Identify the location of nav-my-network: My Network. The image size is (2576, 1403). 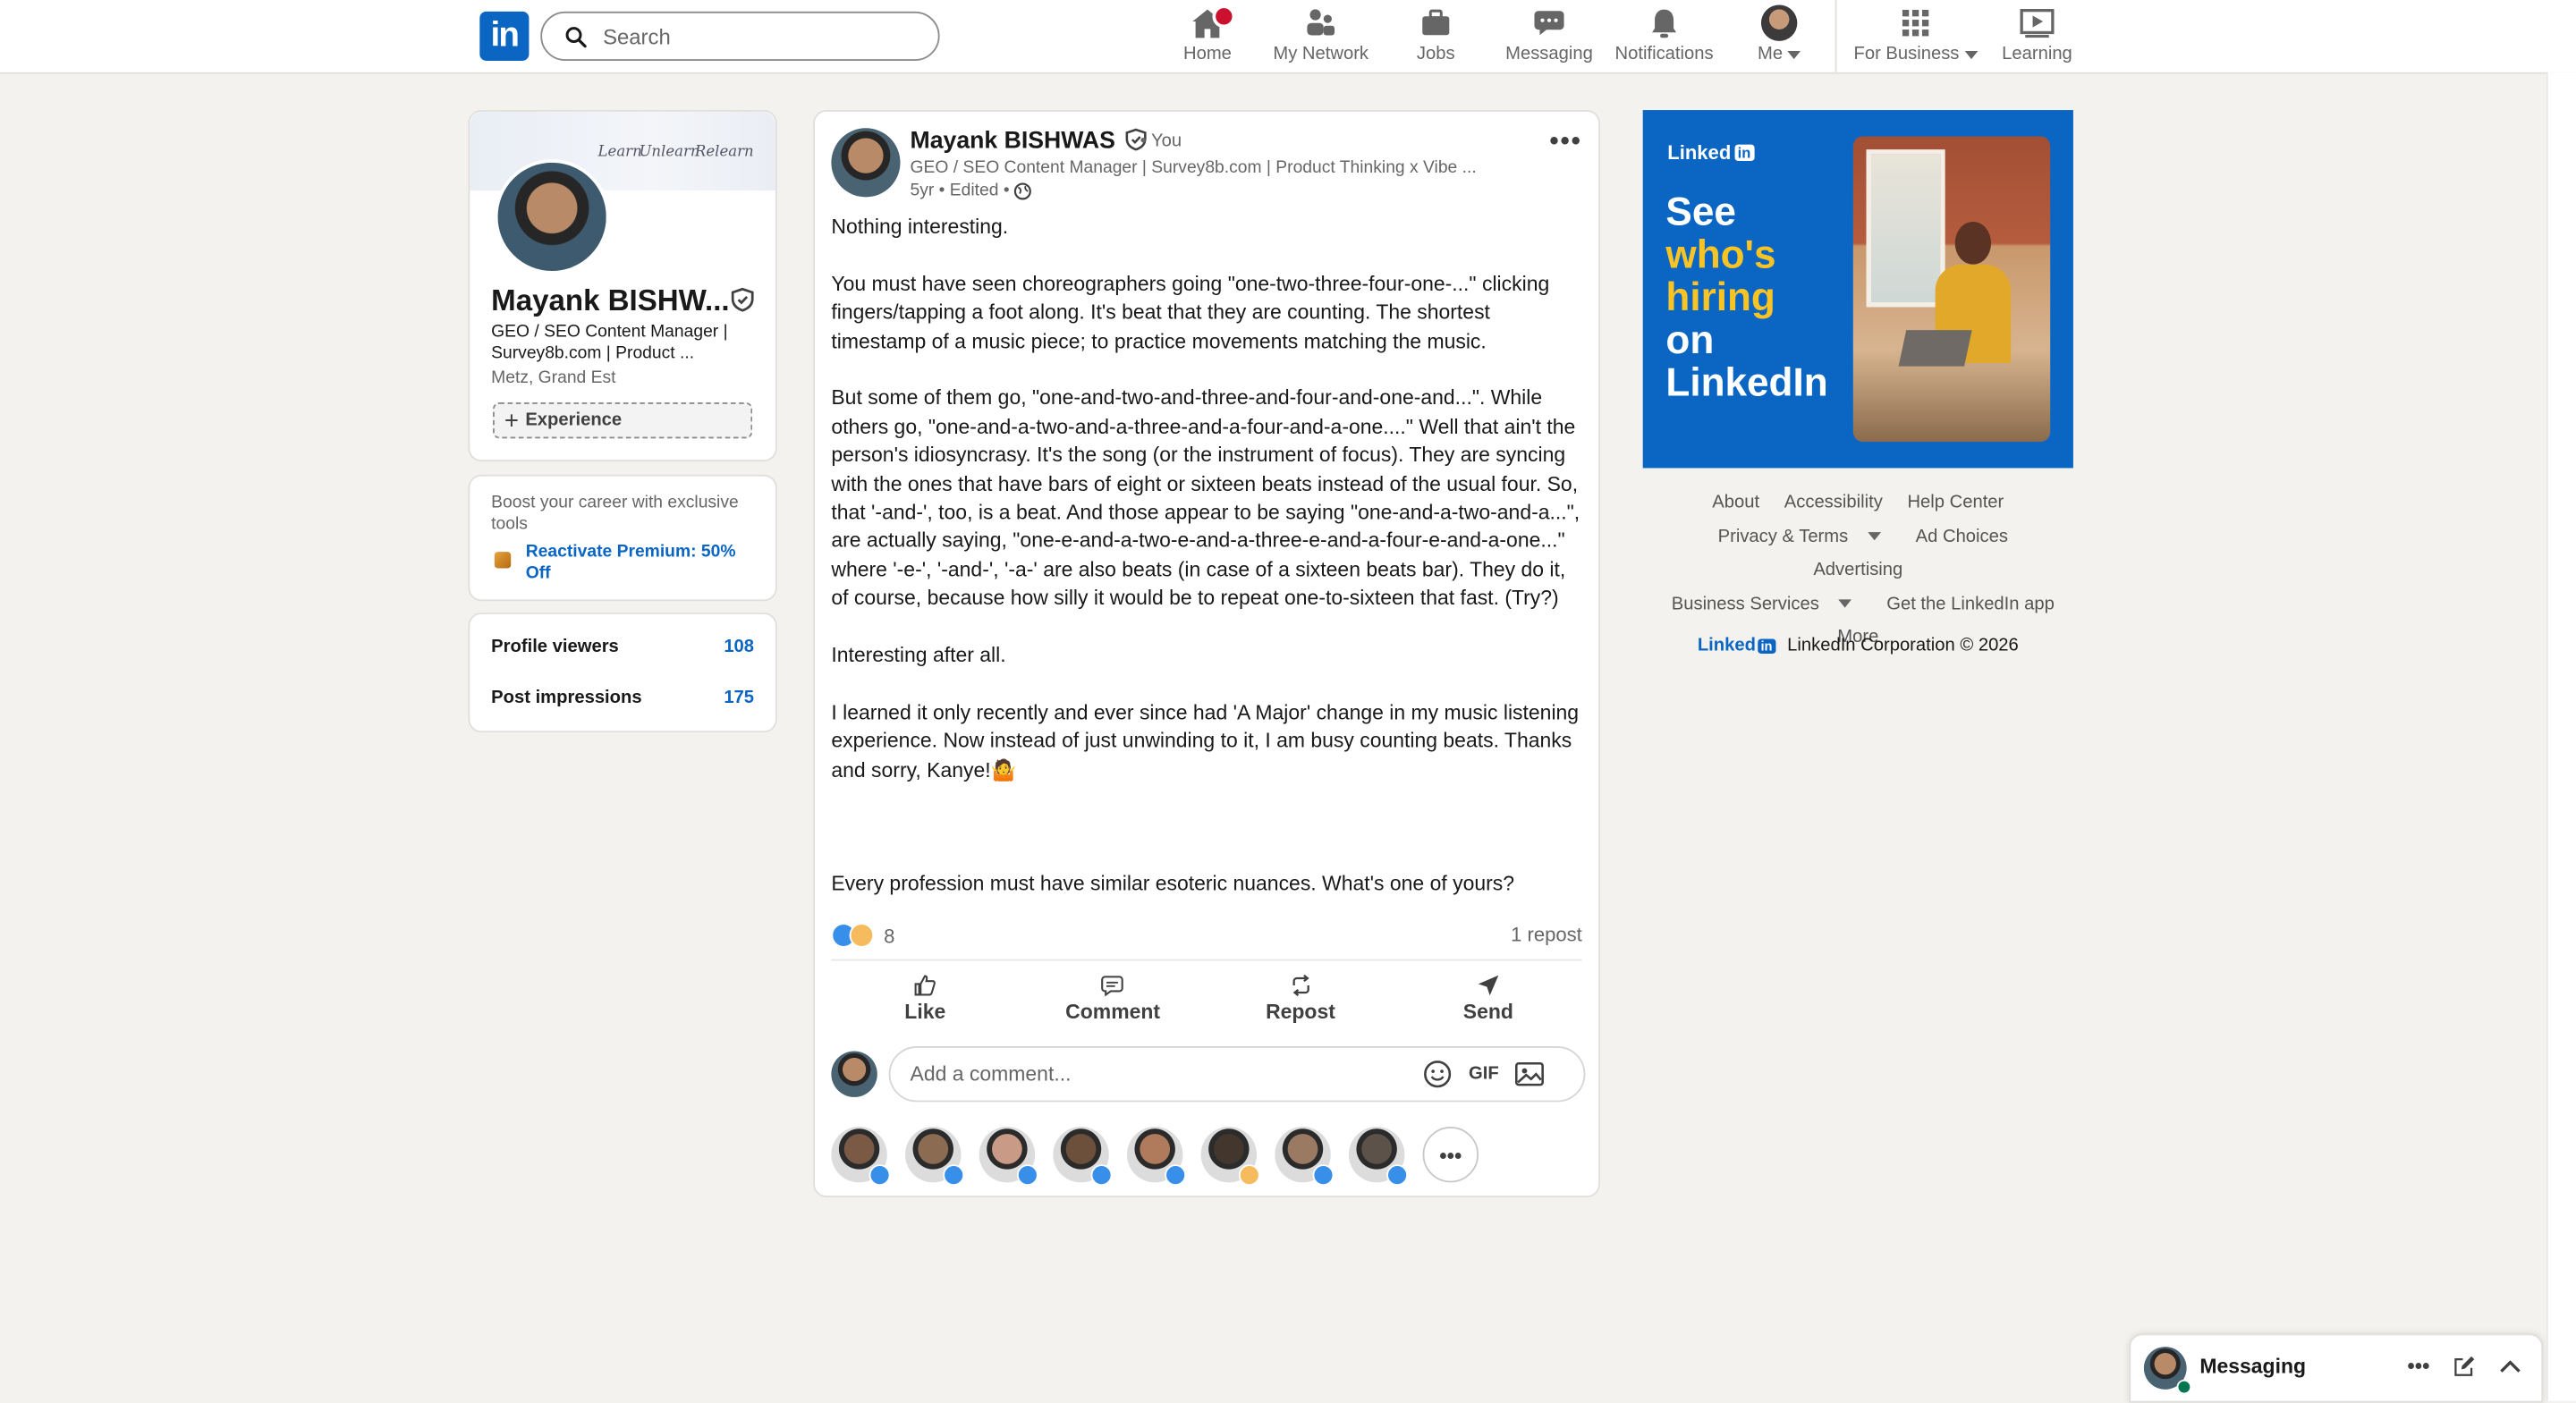
(1321, 32).